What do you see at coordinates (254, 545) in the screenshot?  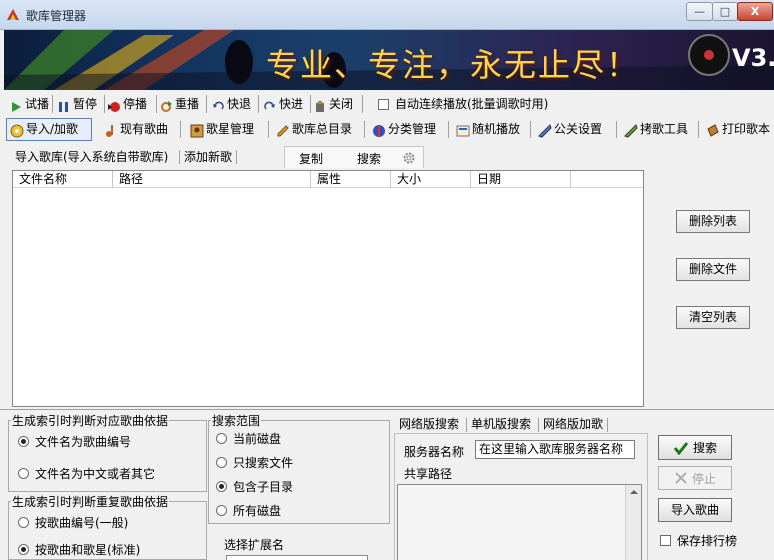 I see `extension-label: 选择扩展名` at bounding box center [254, 545].